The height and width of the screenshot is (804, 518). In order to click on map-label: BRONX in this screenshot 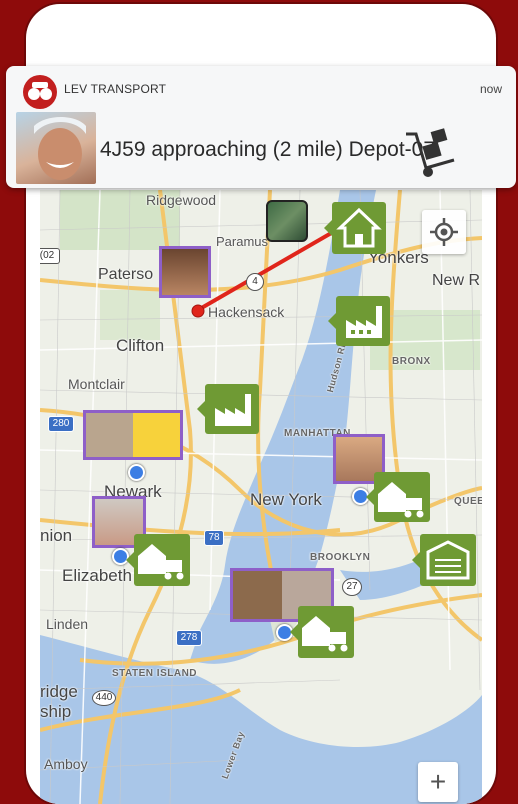, I will do `click(411, 361)`.